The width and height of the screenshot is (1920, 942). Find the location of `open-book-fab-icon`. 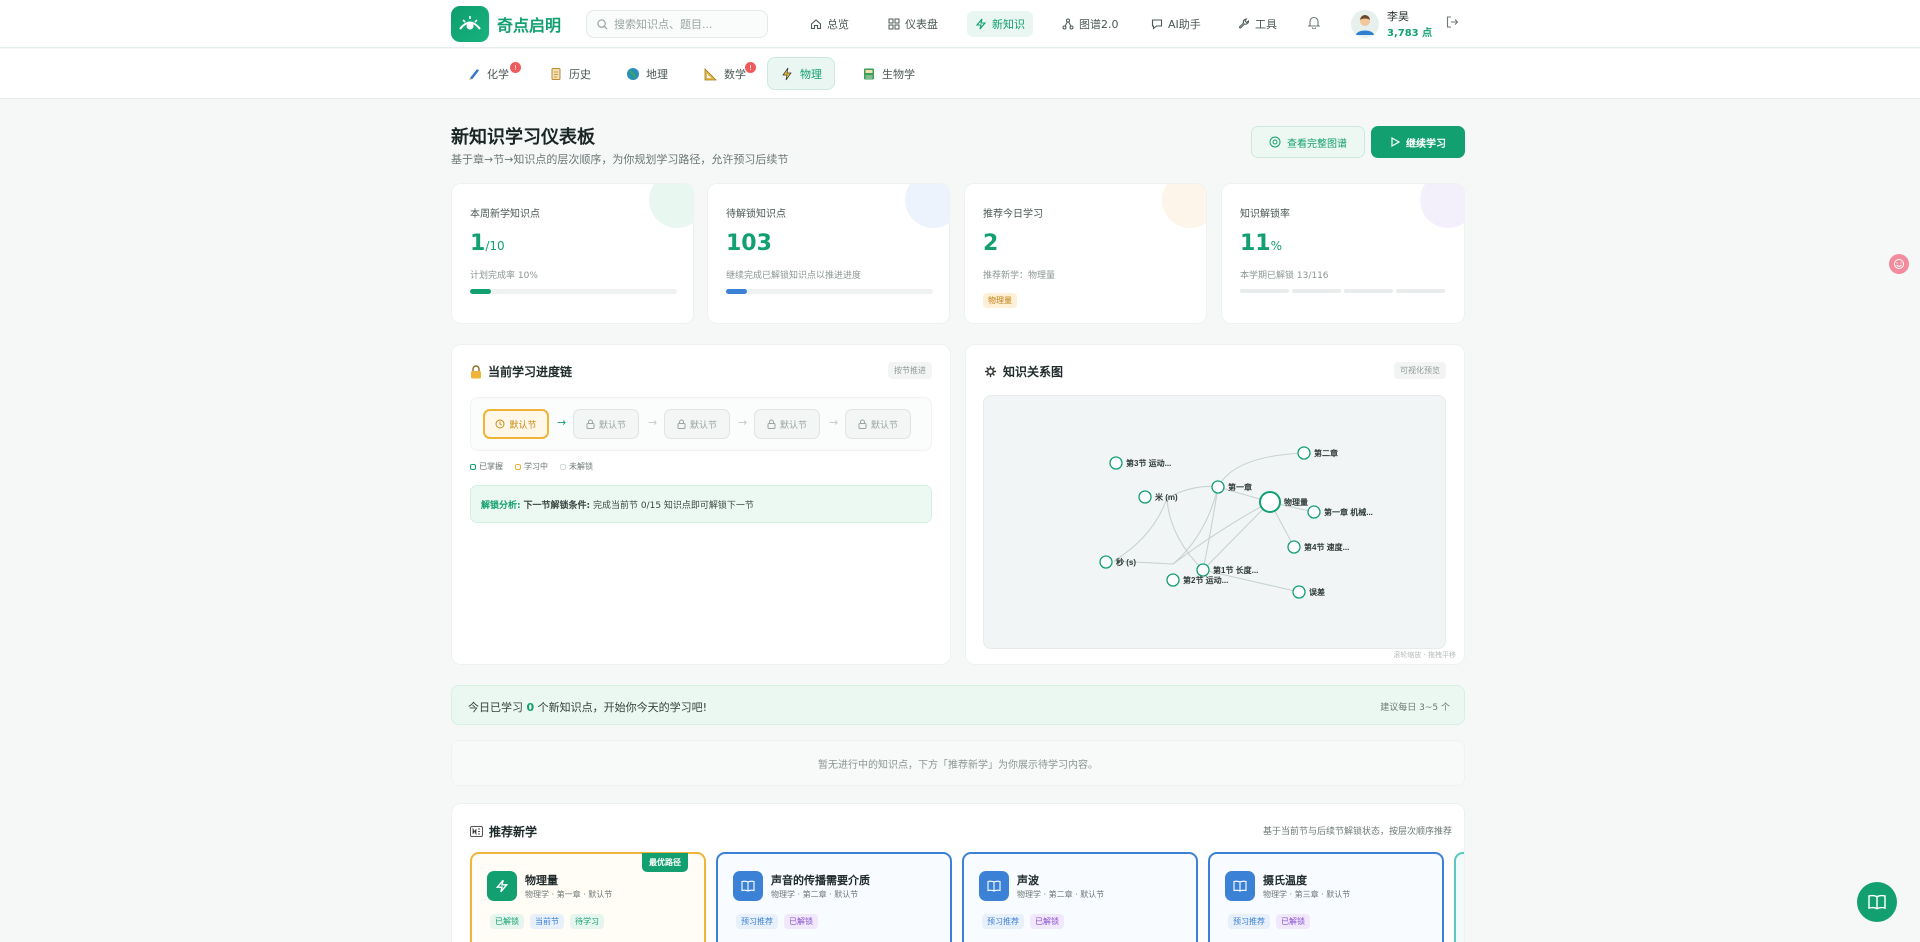

open-book-fab-icon is located at coordinates (1877, 902).